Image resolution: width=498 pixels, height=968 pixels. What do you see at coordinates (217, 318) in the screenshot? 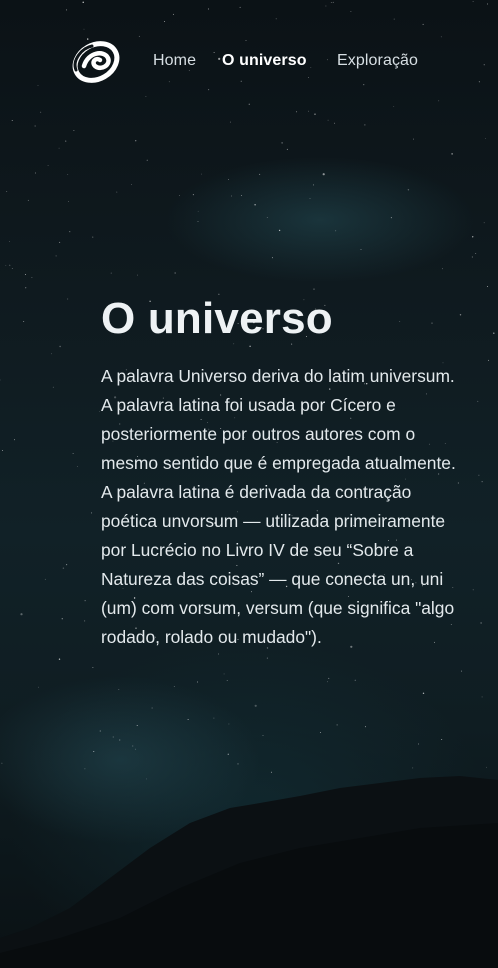
I see `page-title: O universo` at bounding box center [217, 318].